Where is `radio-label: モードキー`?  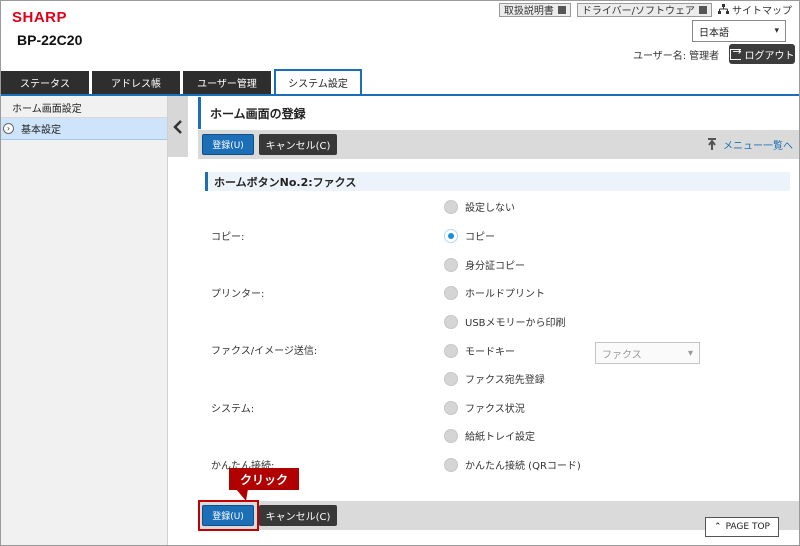
radio-label: モードキー is located at coordinates (490, 352).